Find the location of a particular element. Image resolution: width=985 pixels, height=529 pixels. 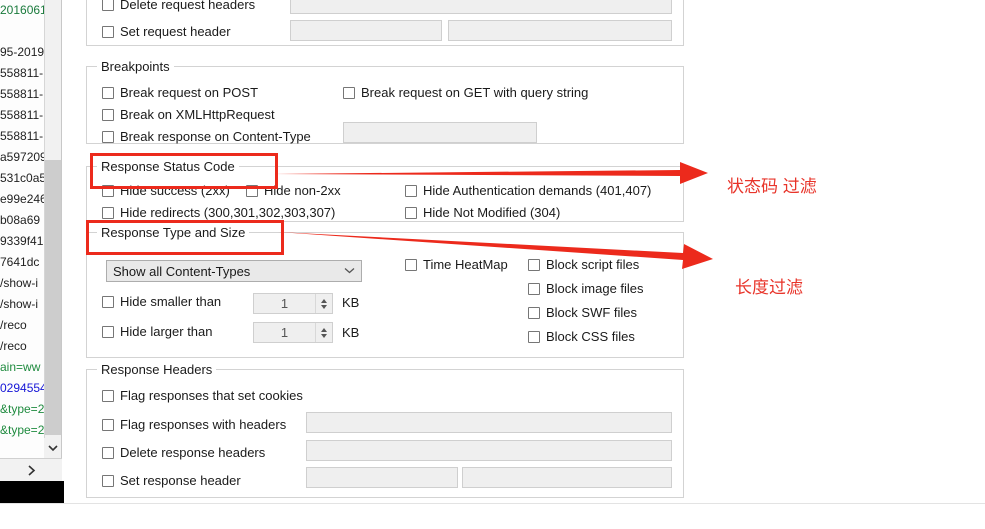

annotation-label-status-code-filter: 状态码 过滤 is located at coordinates (772, 186).